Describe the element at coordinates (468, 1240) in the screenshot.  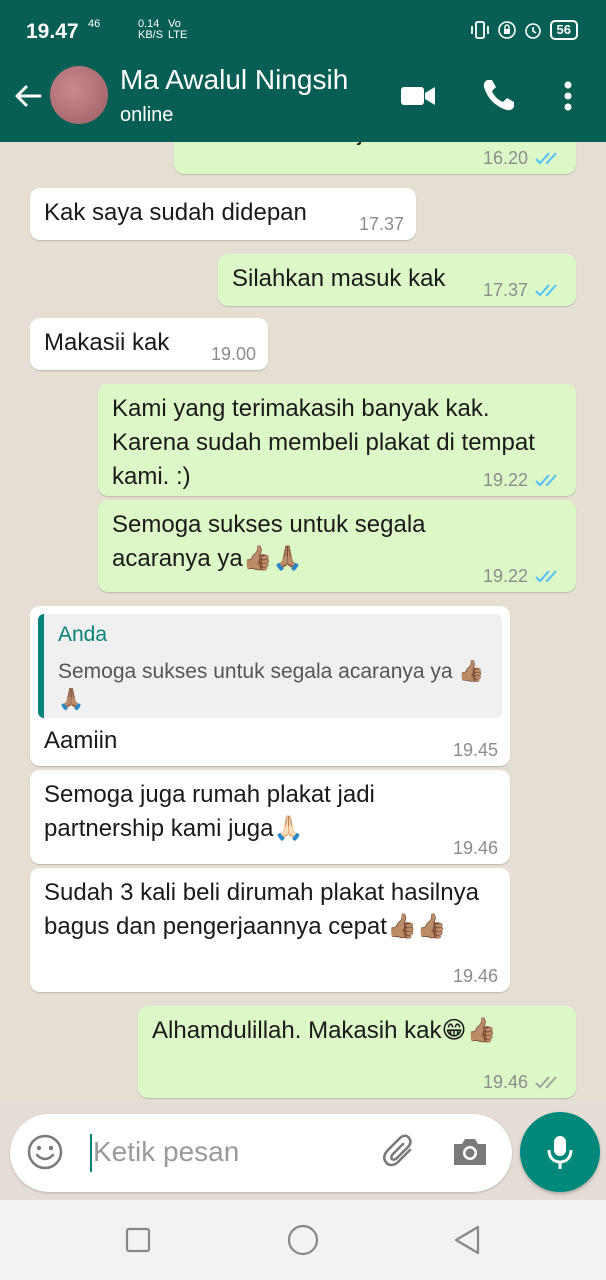
I see `back-nav-icon` at that location.